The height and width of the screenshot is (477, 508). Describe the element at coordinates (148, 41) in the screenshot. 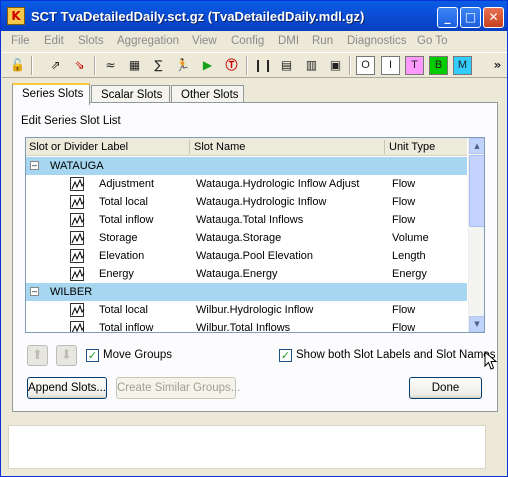

I see `menu-aggregation: Aggregation` at that location.